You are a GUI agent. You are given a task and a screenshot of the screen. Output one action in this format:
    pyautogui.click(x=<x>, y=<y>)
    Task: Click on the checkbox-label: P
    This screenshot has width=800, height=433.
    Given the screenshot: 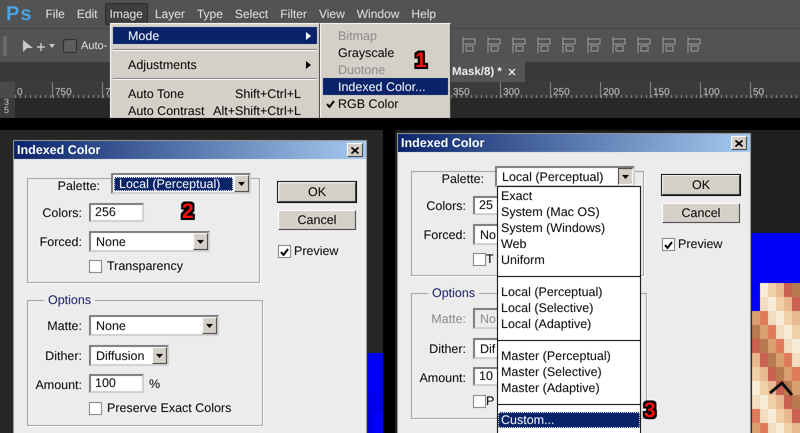 What is the action you would take?
    pyautogui.click(x=490, y=401)
    